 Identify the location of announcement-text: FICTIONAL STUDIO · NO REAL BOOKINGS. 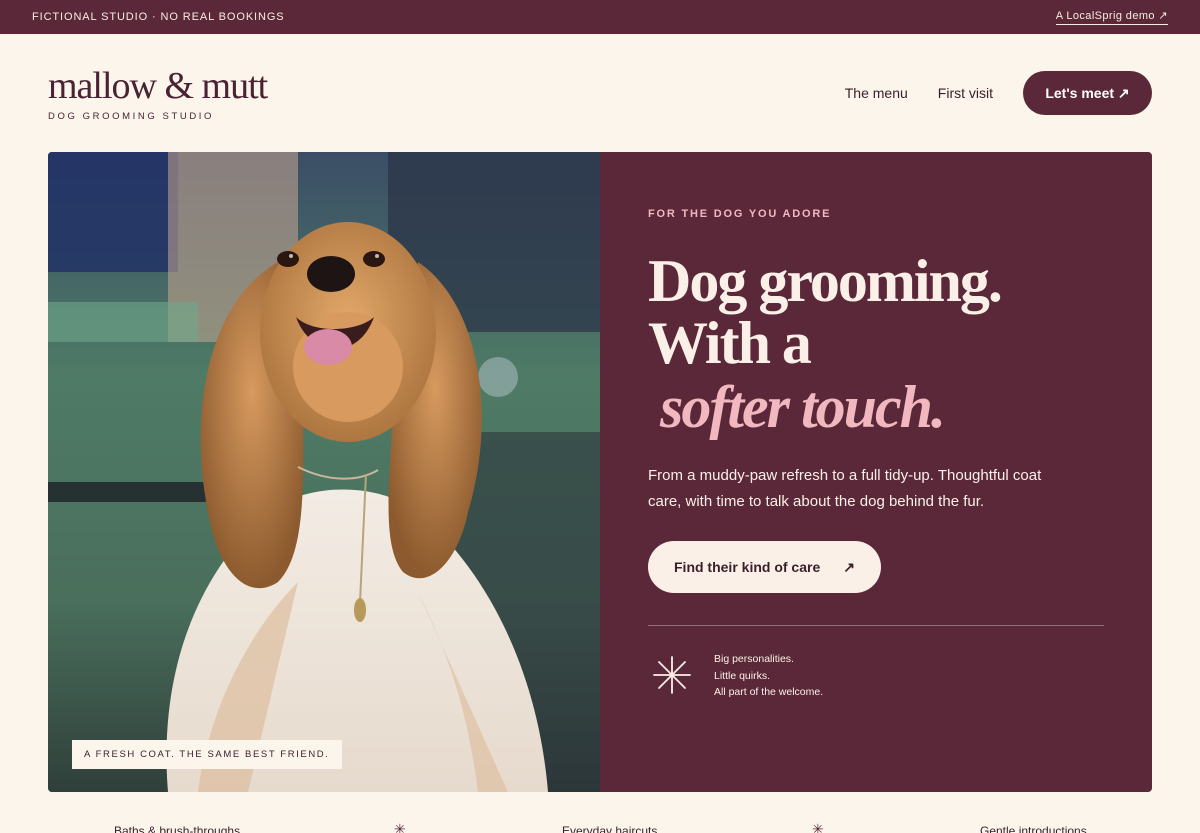
(158, 17).